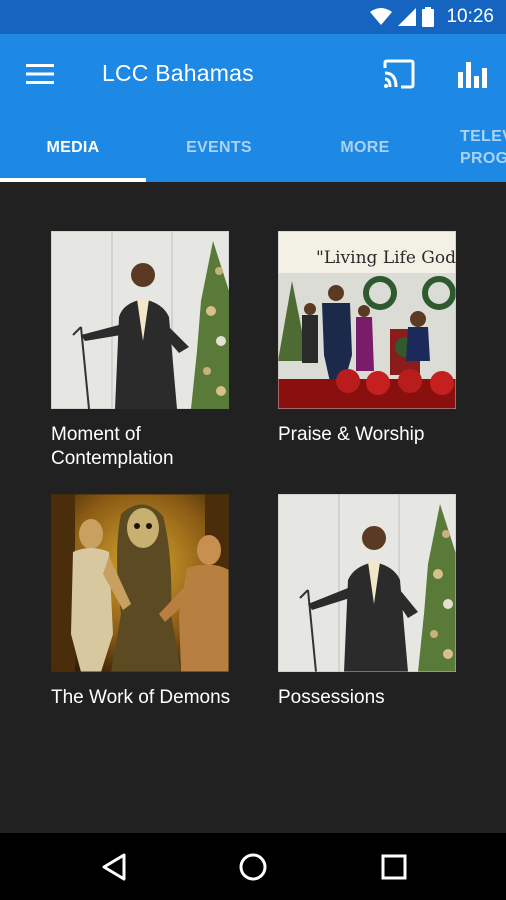 The image size is (506, 900). I want to click on system-nav-bar, so click(253, 866).